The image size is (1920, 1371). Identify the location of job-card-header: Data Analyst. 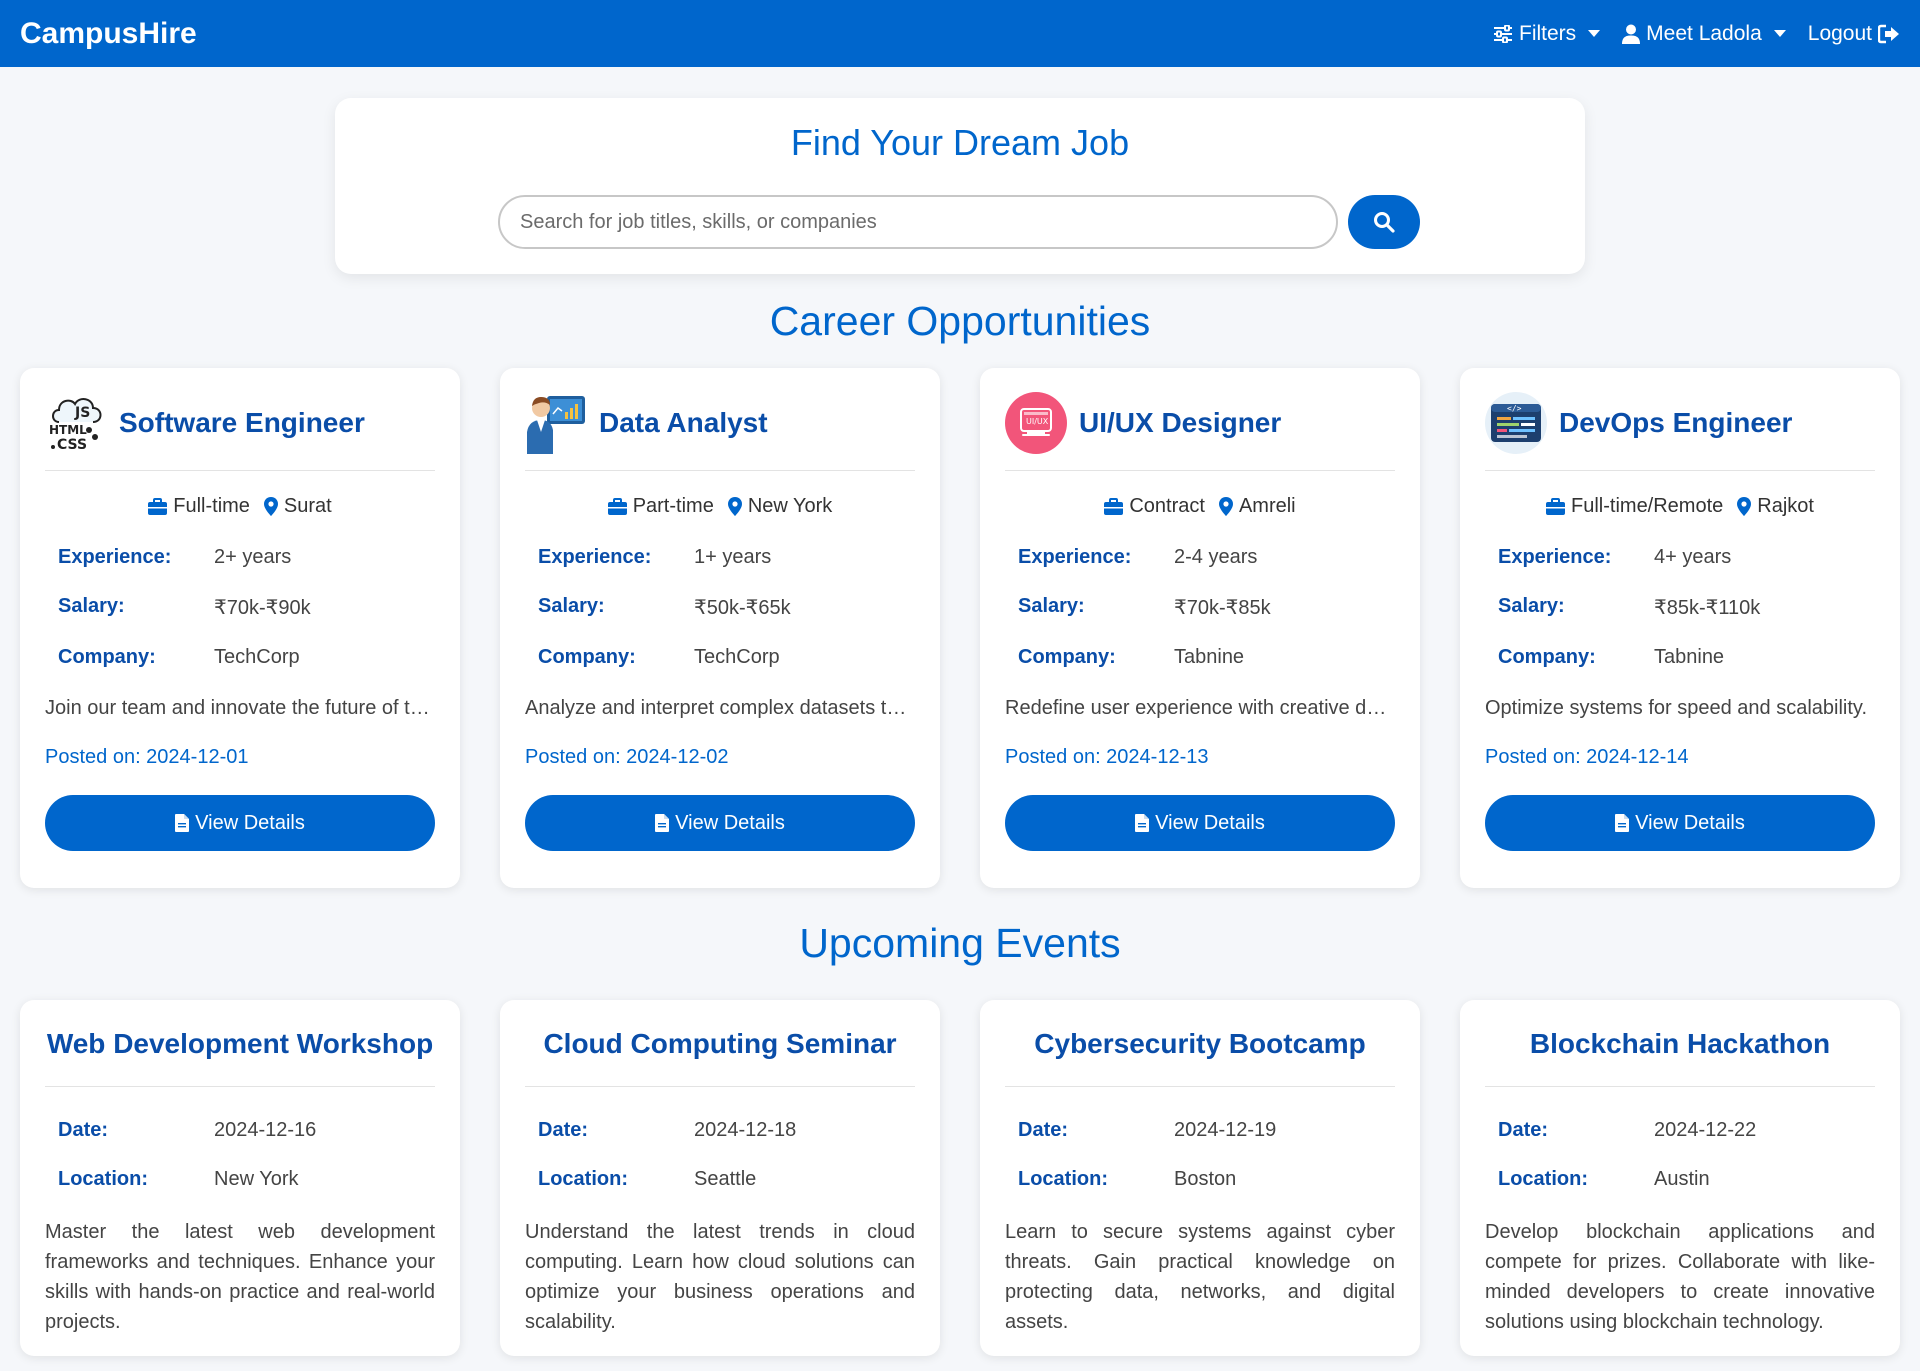
(720, 423).